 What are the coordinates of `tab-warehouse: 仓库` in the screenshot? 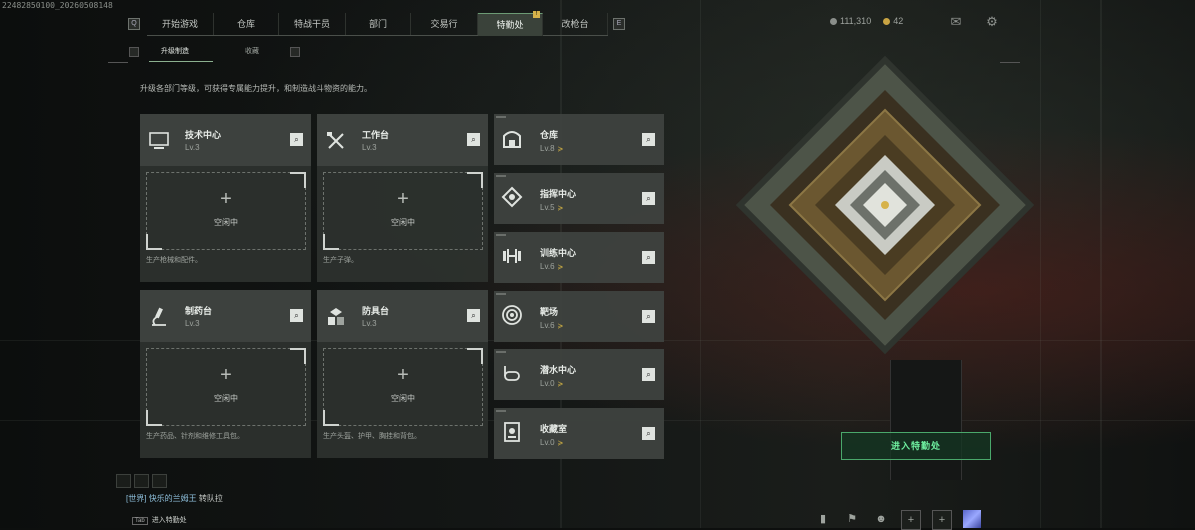 It's located at (246, 24).